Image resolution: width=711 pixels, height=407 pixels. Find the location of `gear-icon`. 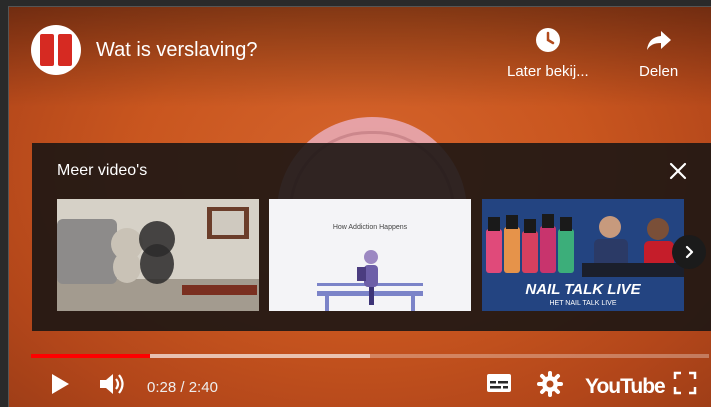

gear-icon is located at coordinates (550, 384).